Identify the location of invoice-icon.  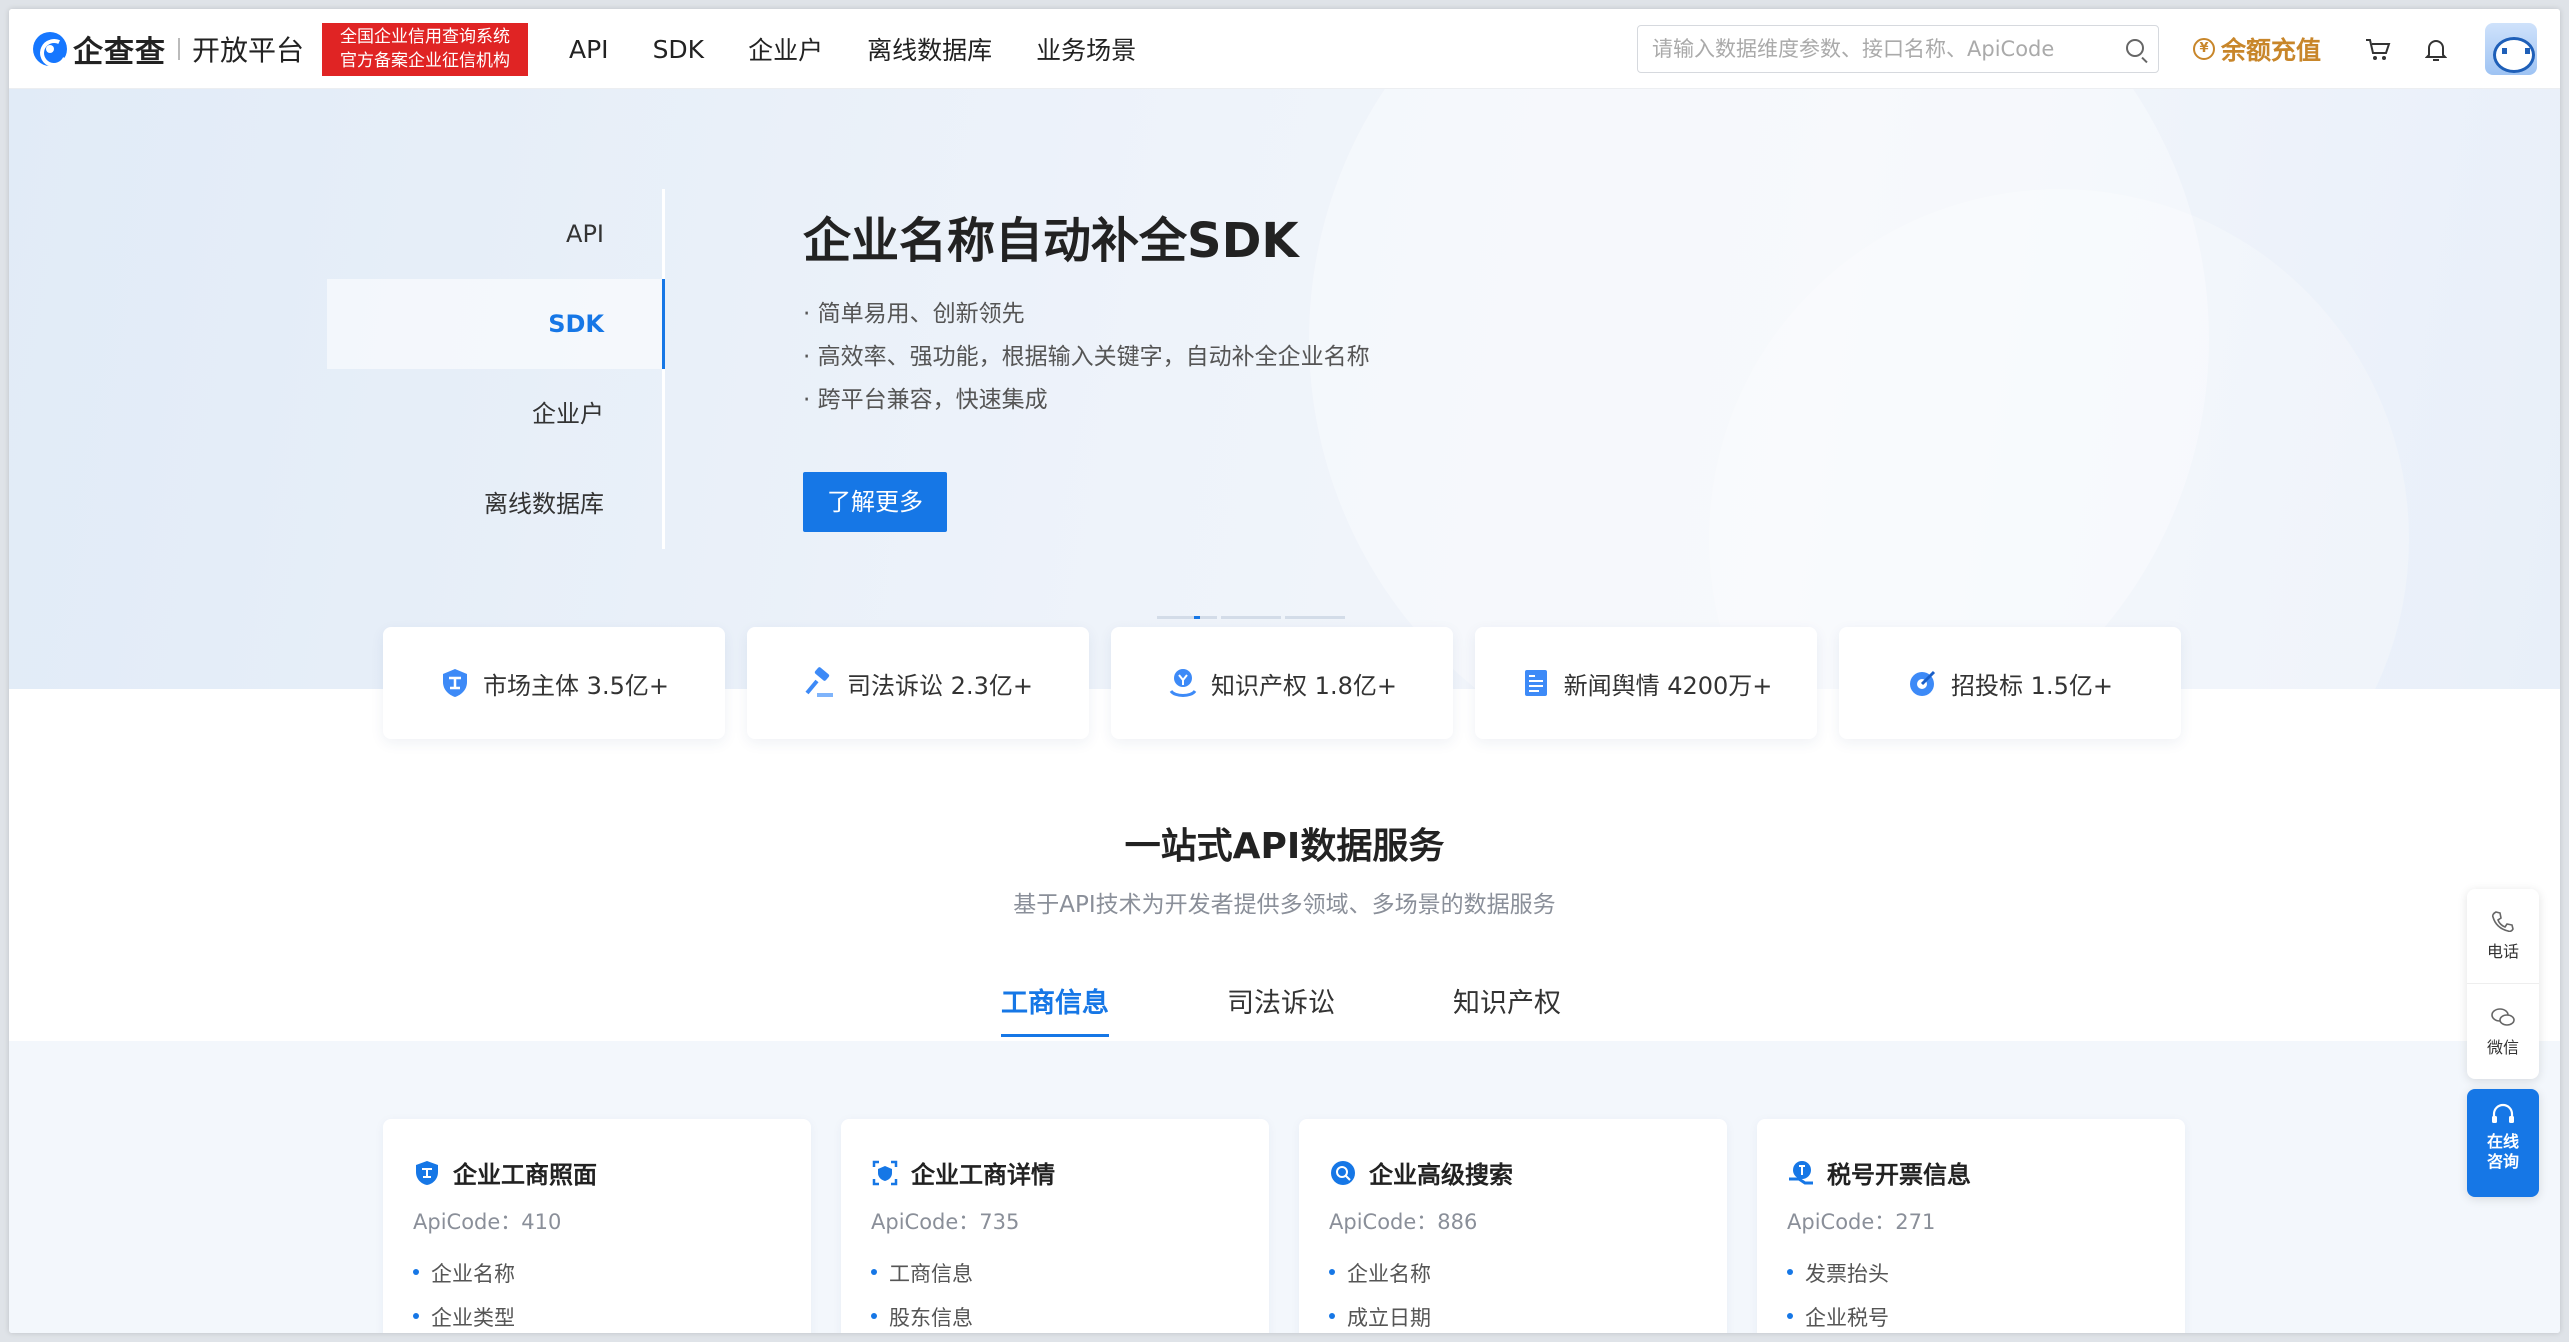
(1801, 1172).